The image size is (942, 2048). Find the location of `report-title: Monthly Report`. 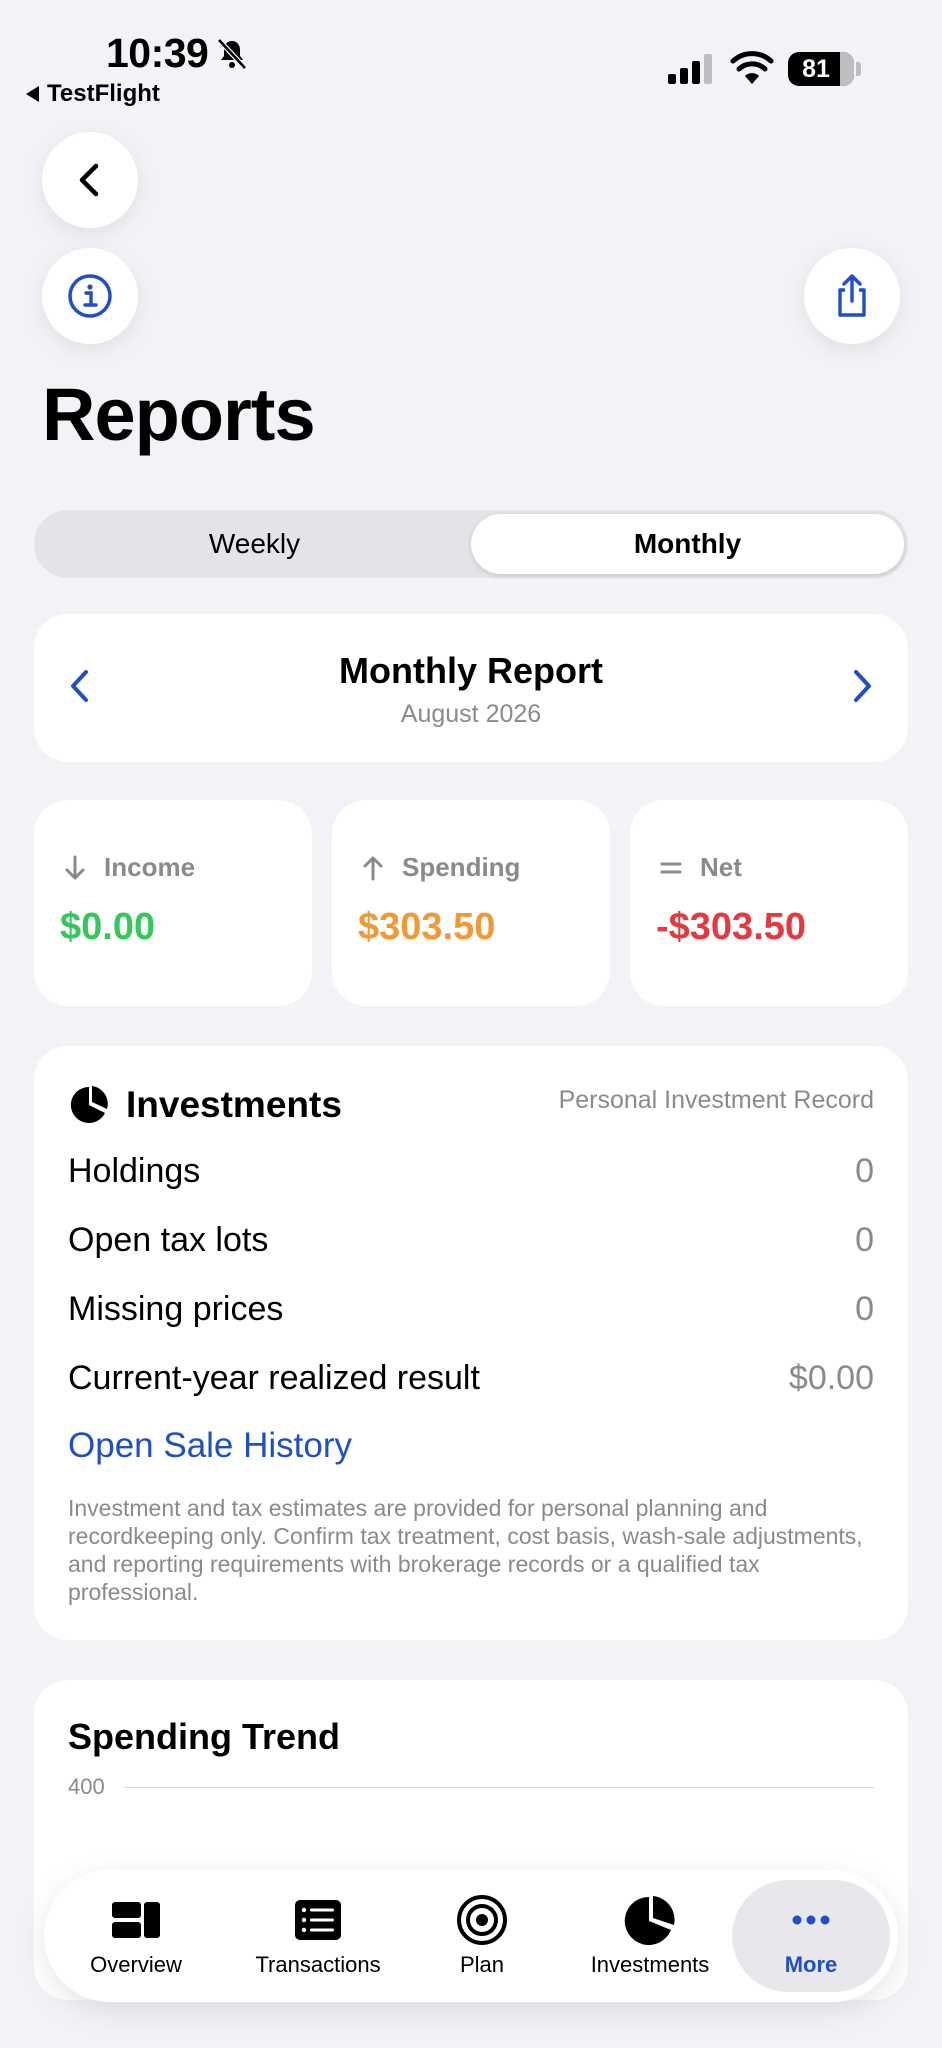

report-title: Monthly Report is located at coordinates (471, 670).